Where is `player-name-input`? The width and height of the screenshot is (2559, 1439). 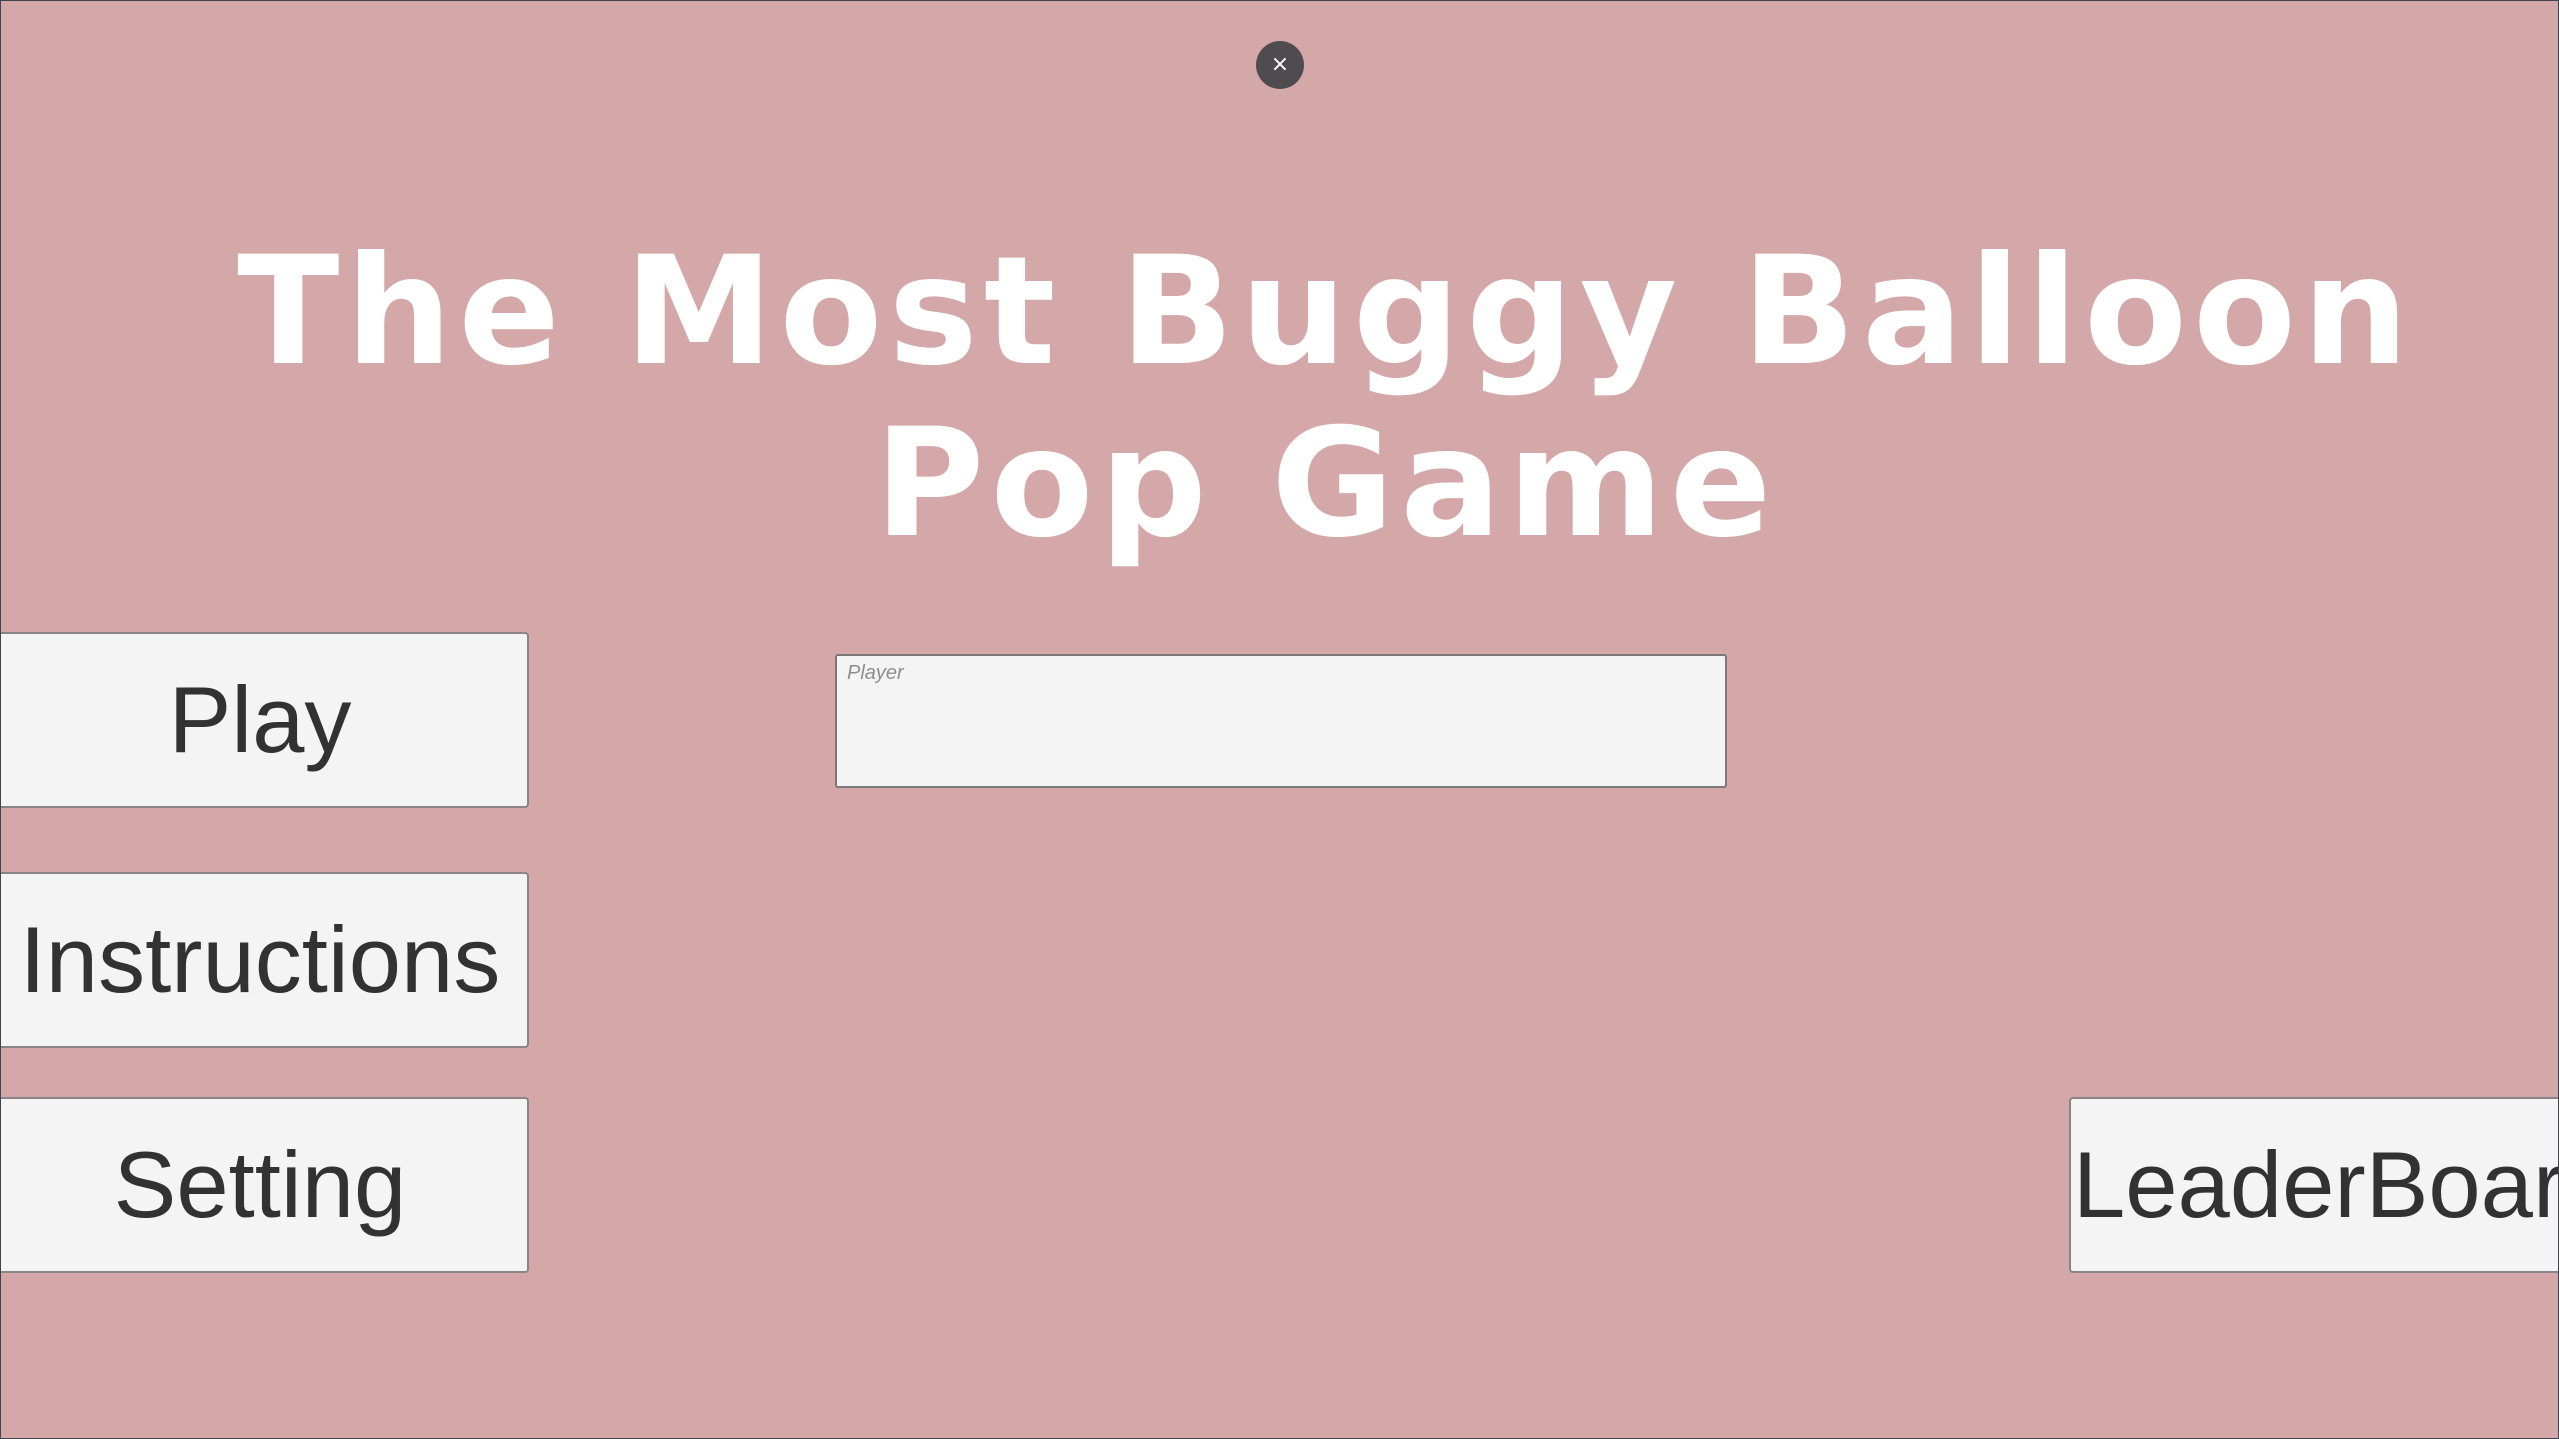 player-name-input is located at coordinates (1281, 721).